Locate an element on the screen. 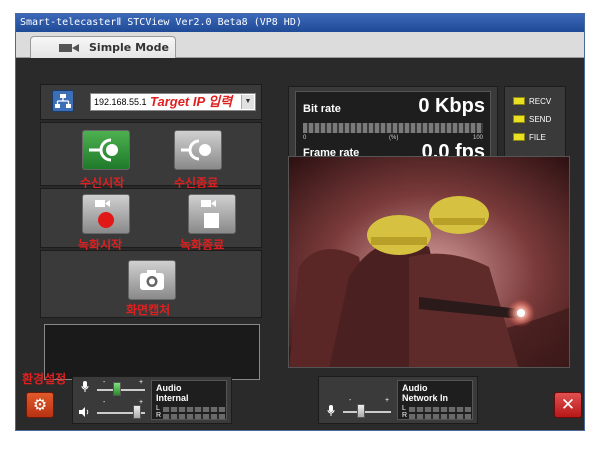 Image resolution: width=600 pixels, height=450 pixels. recv-indicator: RECV is located at coordinates (532, 101).